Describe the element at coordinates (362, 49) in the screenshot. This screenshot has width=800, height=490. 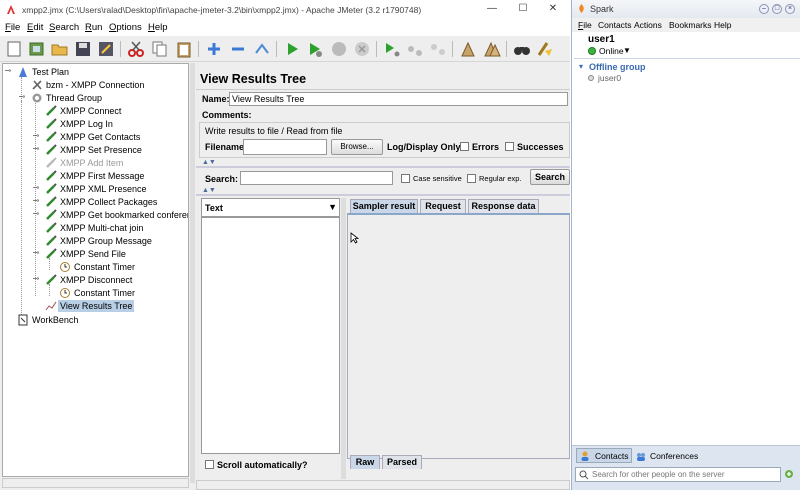
I see `shutdown-icon` at that location.